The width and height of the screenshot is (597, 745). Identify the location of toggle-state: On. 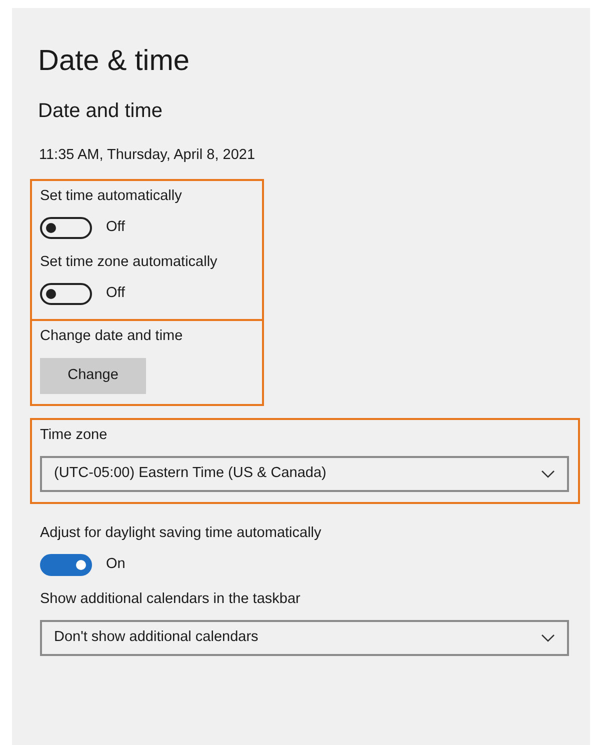
(116, 564).